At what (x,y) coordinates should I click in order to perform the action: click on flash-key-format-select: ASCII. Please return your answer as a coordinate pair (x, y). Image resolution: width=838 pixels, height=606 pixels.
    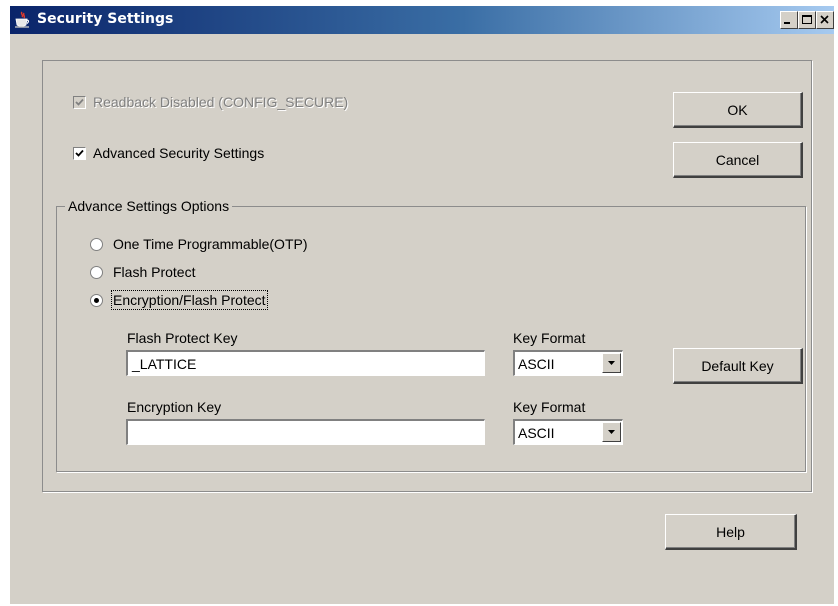
    Looking at the image, I should click on (568, 363).